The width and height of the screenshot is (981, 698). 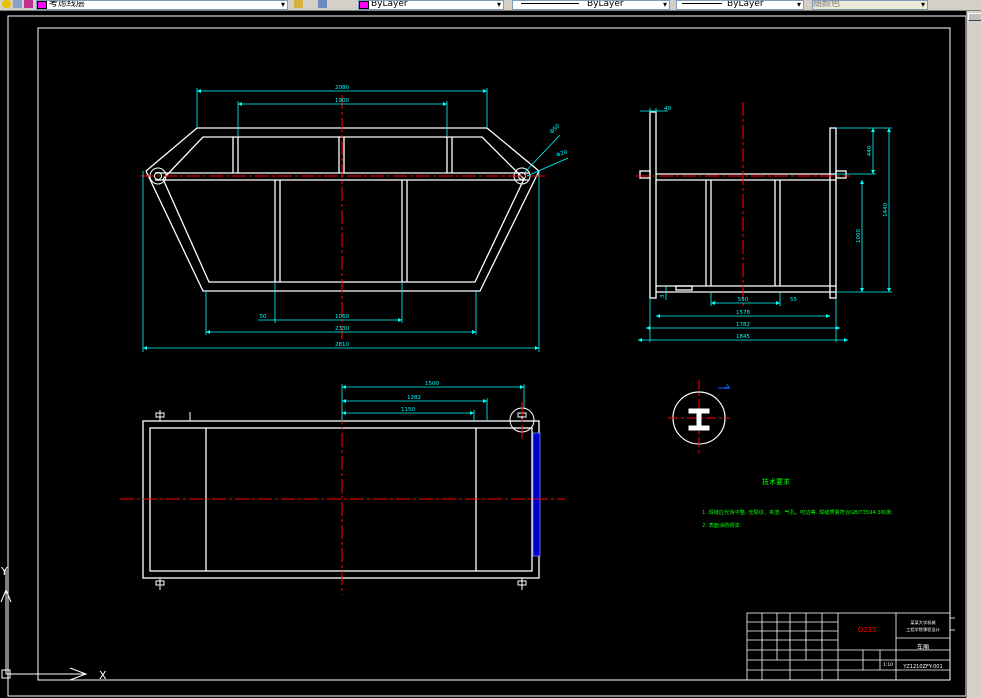 I want to click on vertical-scrollbar, so click(x=973, y=354).